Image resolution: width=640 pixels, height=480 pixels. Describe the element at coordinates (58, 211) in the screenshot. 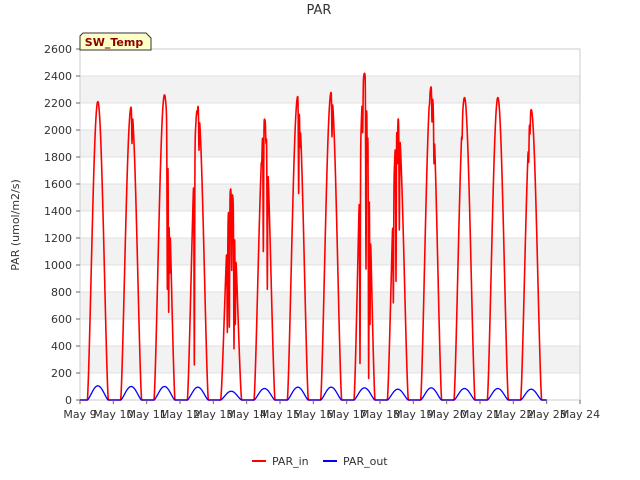

I see `y-tick-label: 1400` at that location.